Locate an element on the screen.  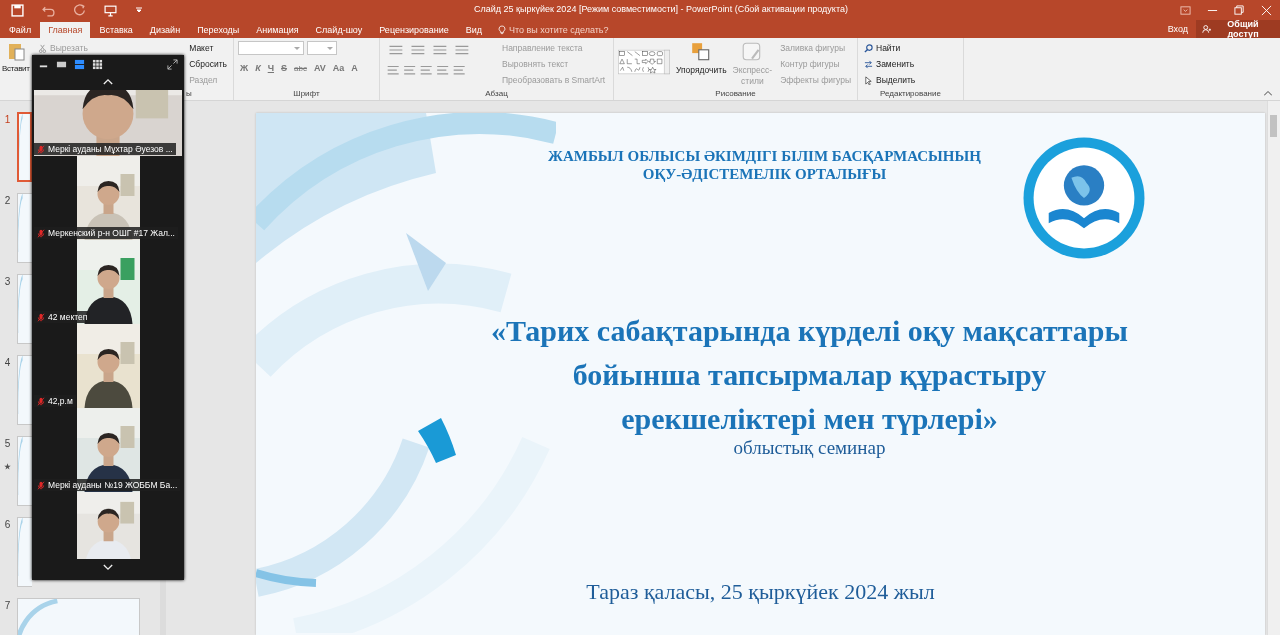
group-label: Шрифт is located at coordinates (306, 94).